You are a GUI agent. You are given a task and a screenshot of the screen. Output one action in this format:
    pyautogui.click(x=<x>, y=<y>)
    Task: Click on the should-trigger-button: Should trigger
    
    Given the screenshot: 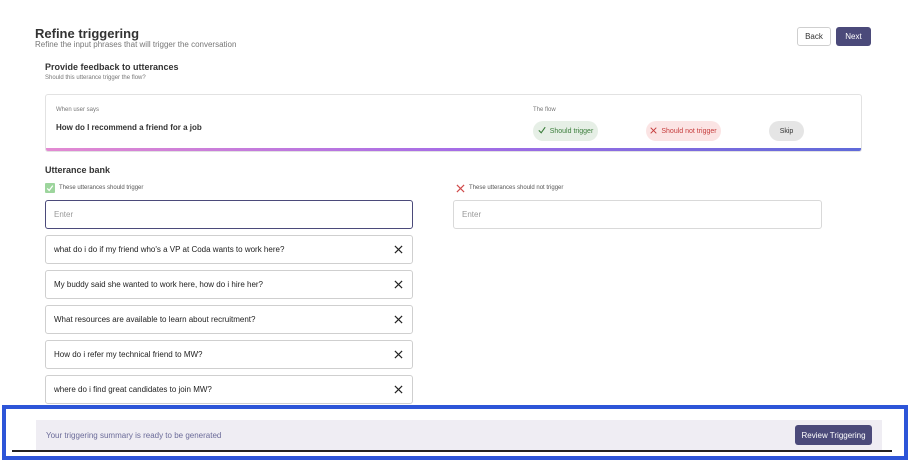 What is the action you would take?
    pyautogui.click(x=565, y=131)
    